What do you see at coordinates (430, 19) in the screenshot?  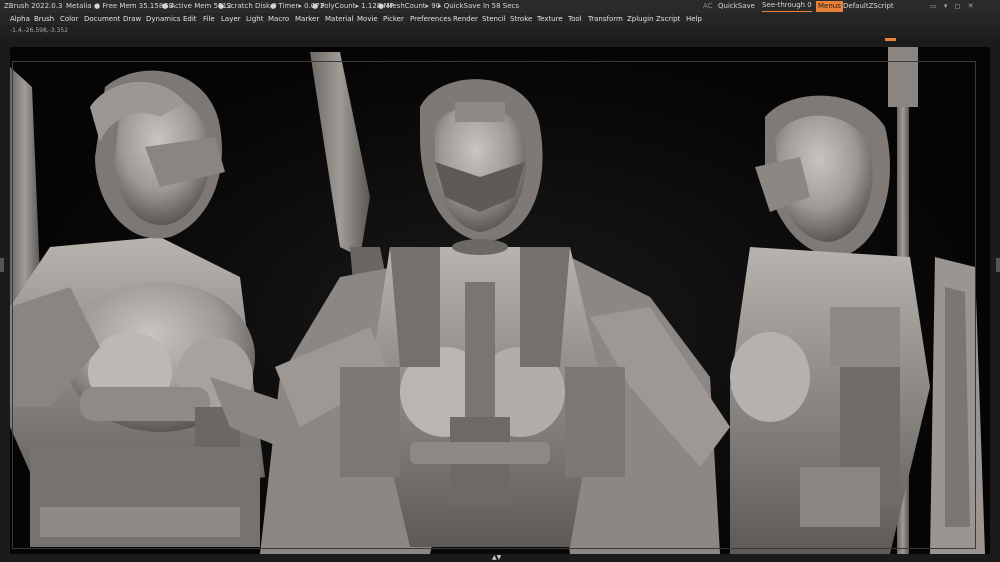 I see `menu-preferences: Preferences` at bounding box center [430, 19].